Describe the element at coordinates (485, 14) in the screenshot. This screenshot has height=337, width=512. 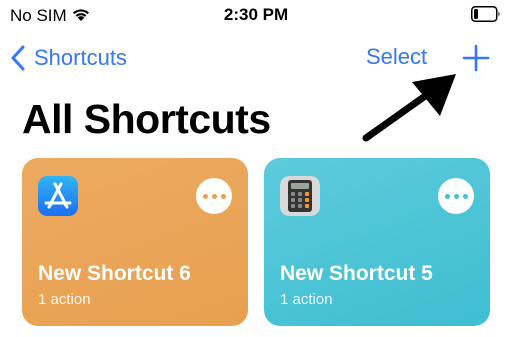
I see `battery-icon` at that location.